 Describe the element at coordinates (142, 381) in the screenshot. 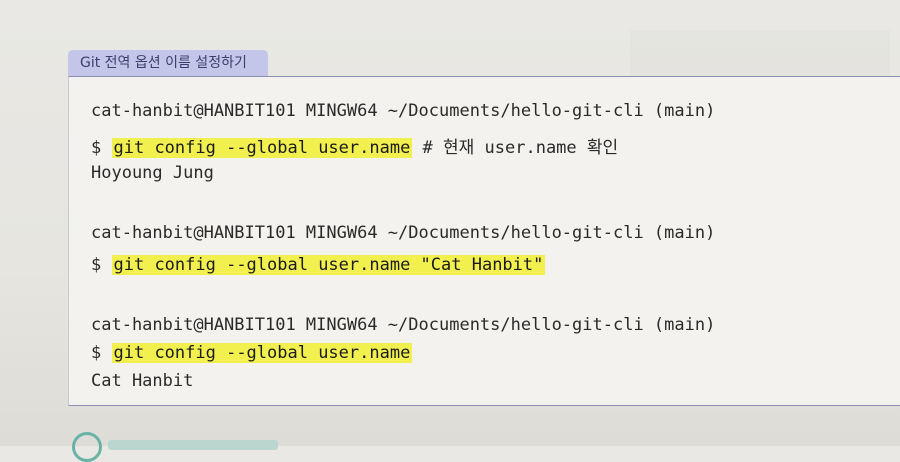

I see `command-output: Cat Hanbit` at that location.